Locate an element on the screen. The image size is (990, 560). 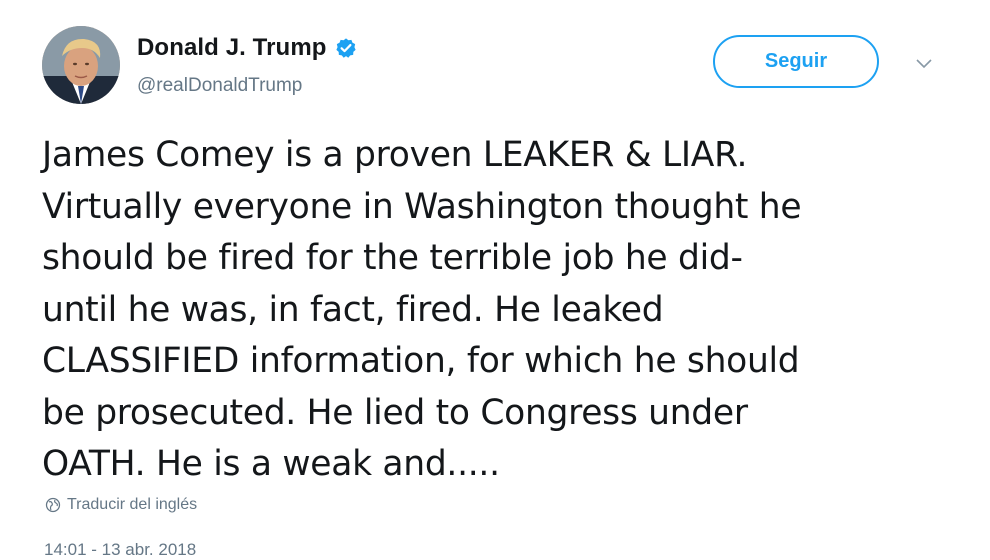
author-display-name: Donald J. Trump is located at coordinates (232, 48).